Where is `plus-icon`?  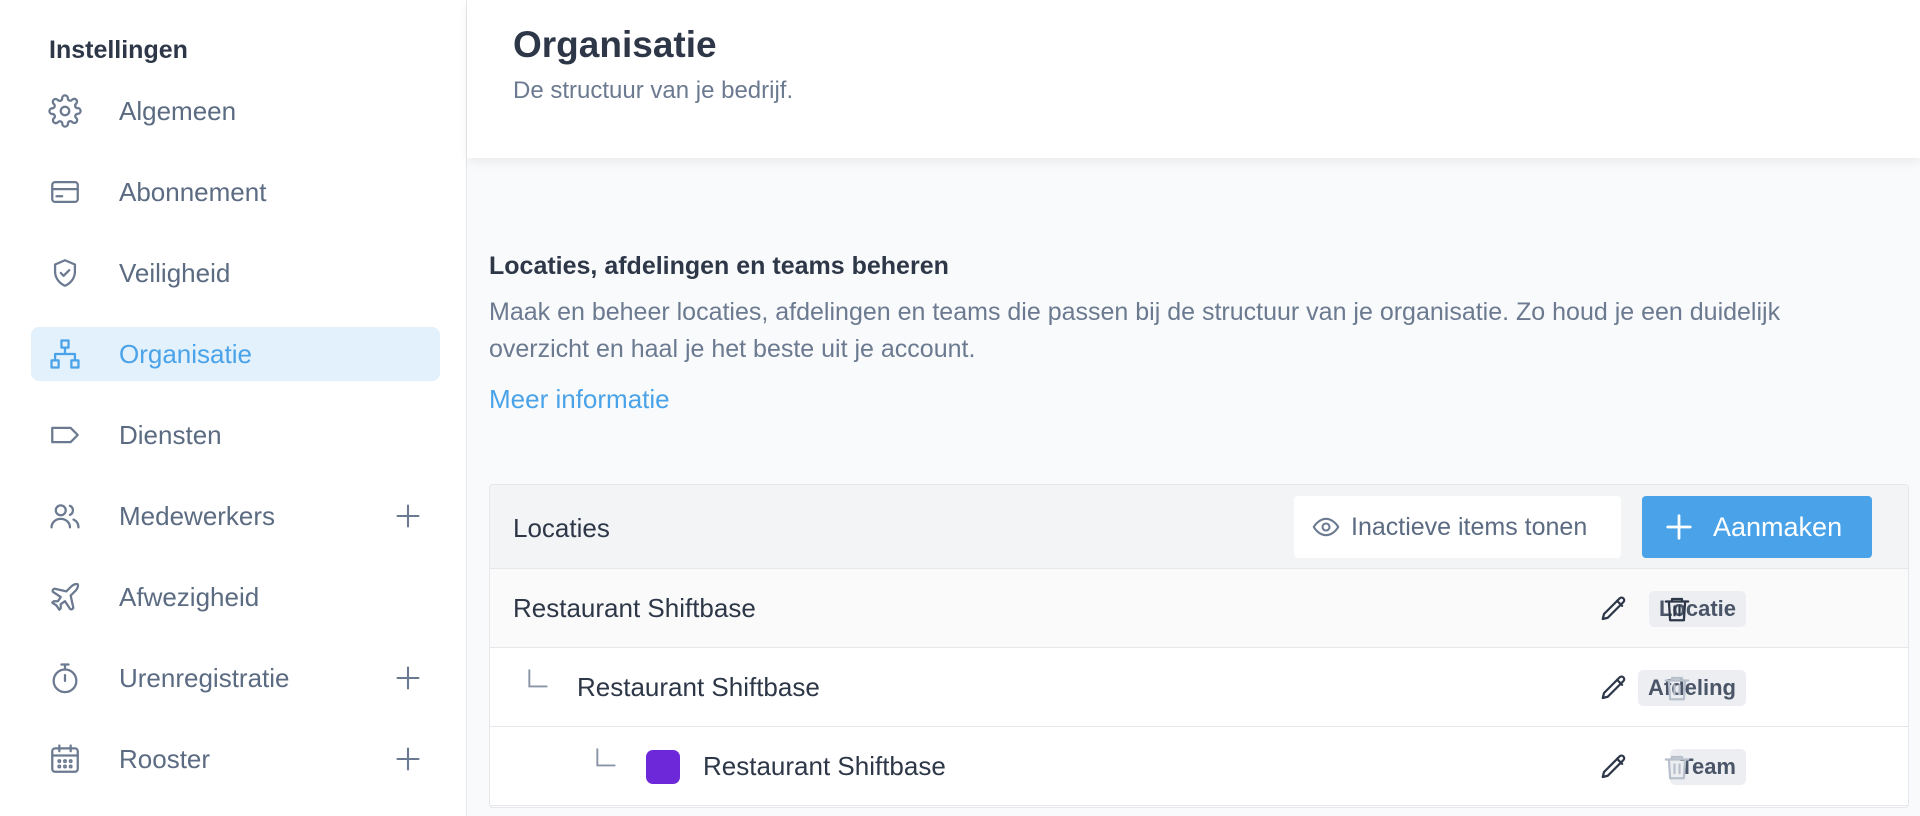
plus-icon is located at coordinates (1679, 527).